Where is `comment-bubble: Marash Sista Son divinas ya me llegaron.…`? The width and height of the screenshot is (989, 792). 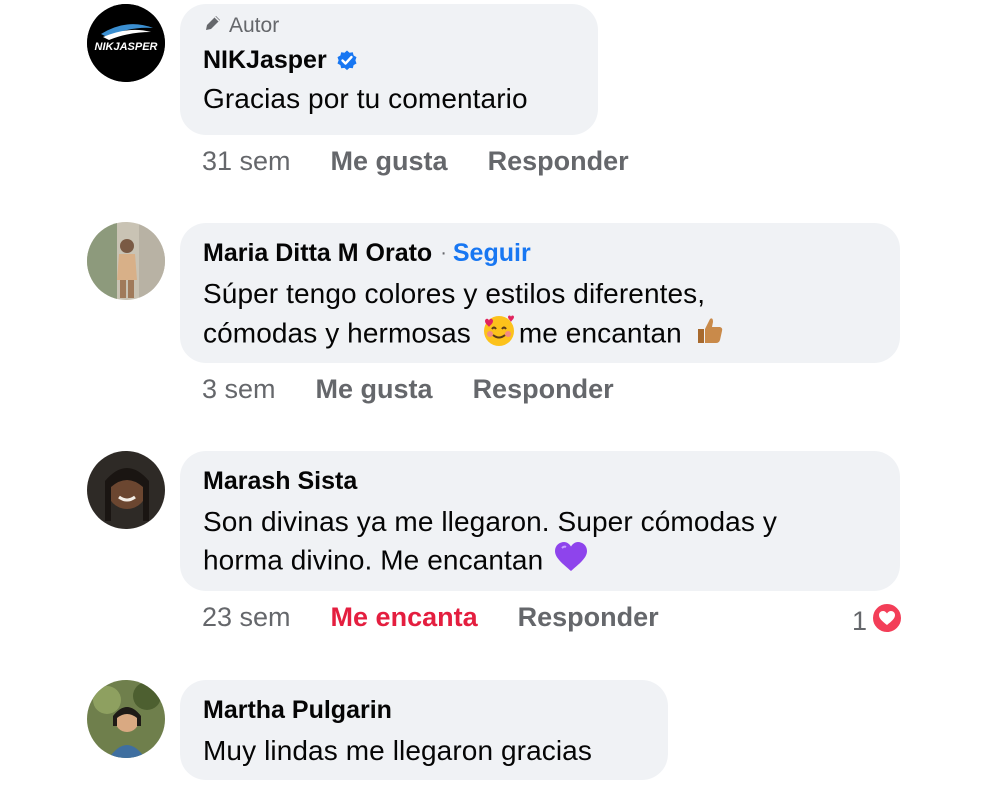
comment-bubble: Marash Sista Son divinas ya me llegaron.… is located at coordinates (540, 521).